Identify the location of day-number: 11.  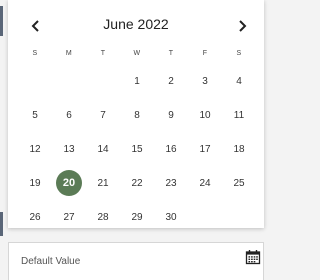
(239, 115).